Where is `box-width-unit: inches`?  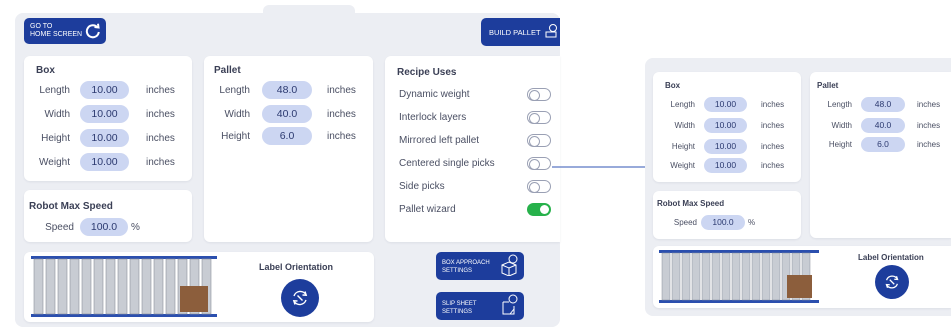 box-width-unit: inches is located at coordinates (160, 114).